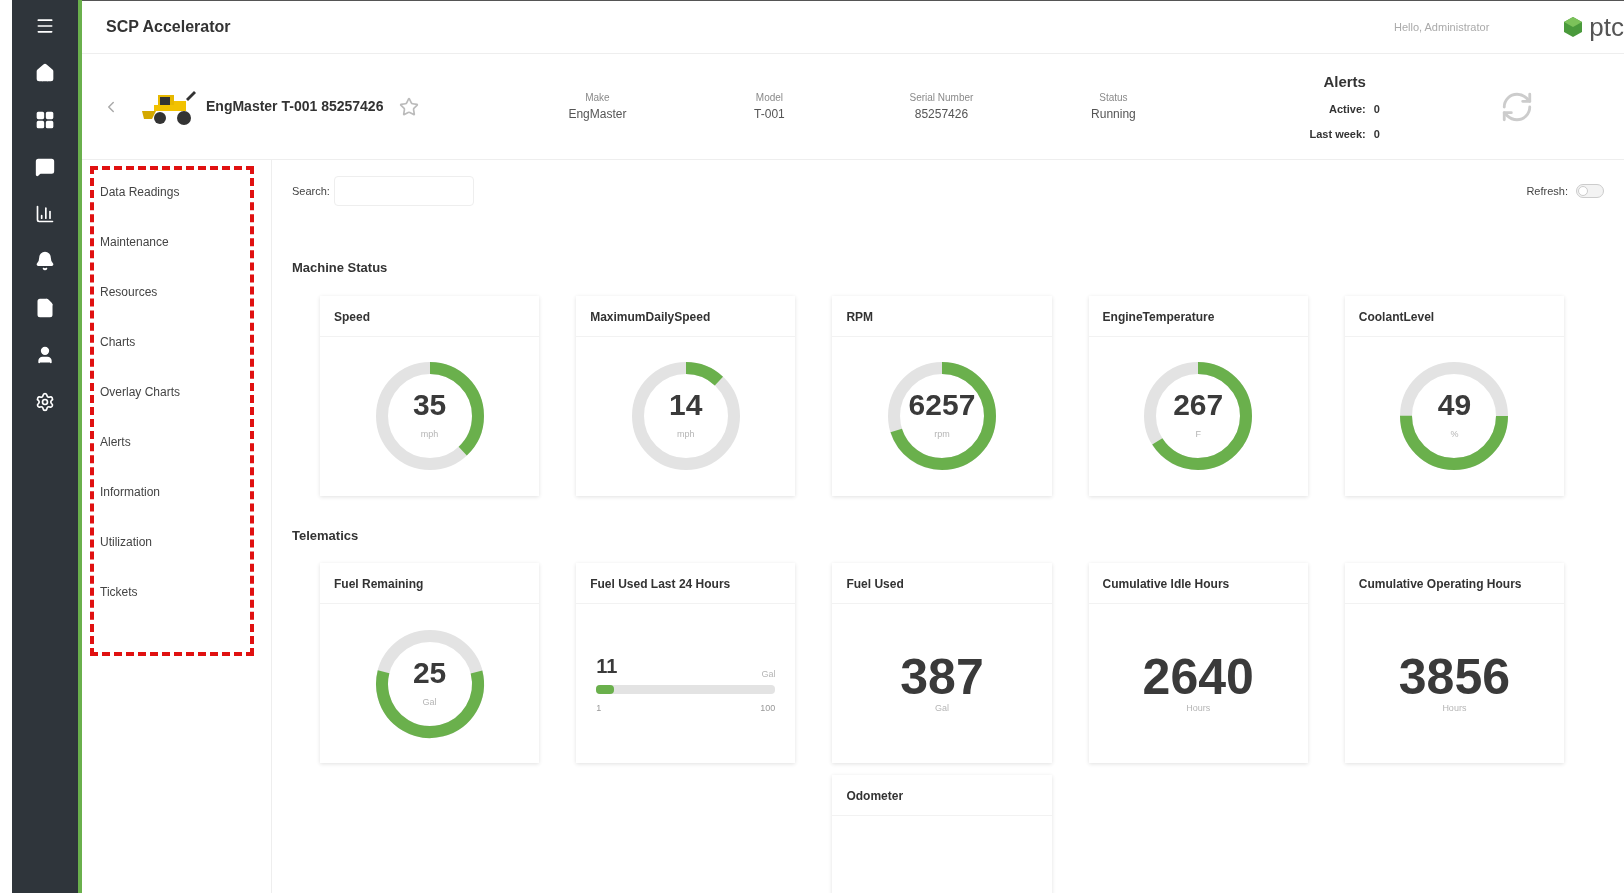 The width and height of the screenshot is (1624, 893). What do you see at coordinates (409, 106) in the screenshot?
I see `favorite-star-icon` at bounding box center [409, 106].